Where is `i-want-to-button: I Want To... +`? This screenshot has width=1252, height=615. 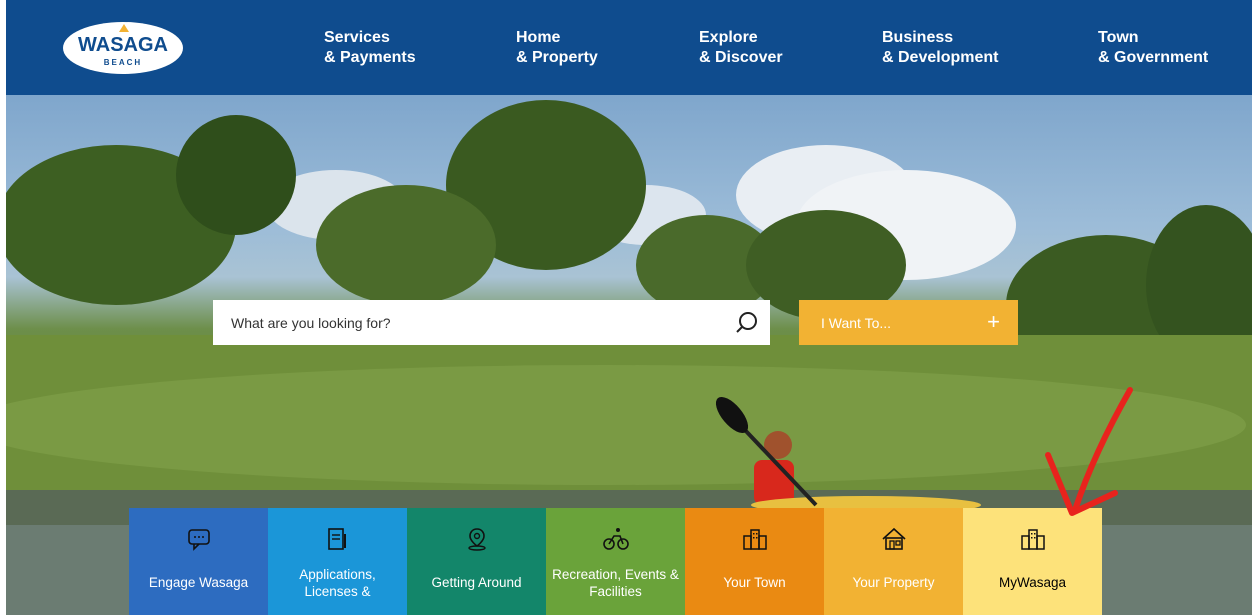
i-want-to-button: I Want To... + is located at coordinates (908, 322).